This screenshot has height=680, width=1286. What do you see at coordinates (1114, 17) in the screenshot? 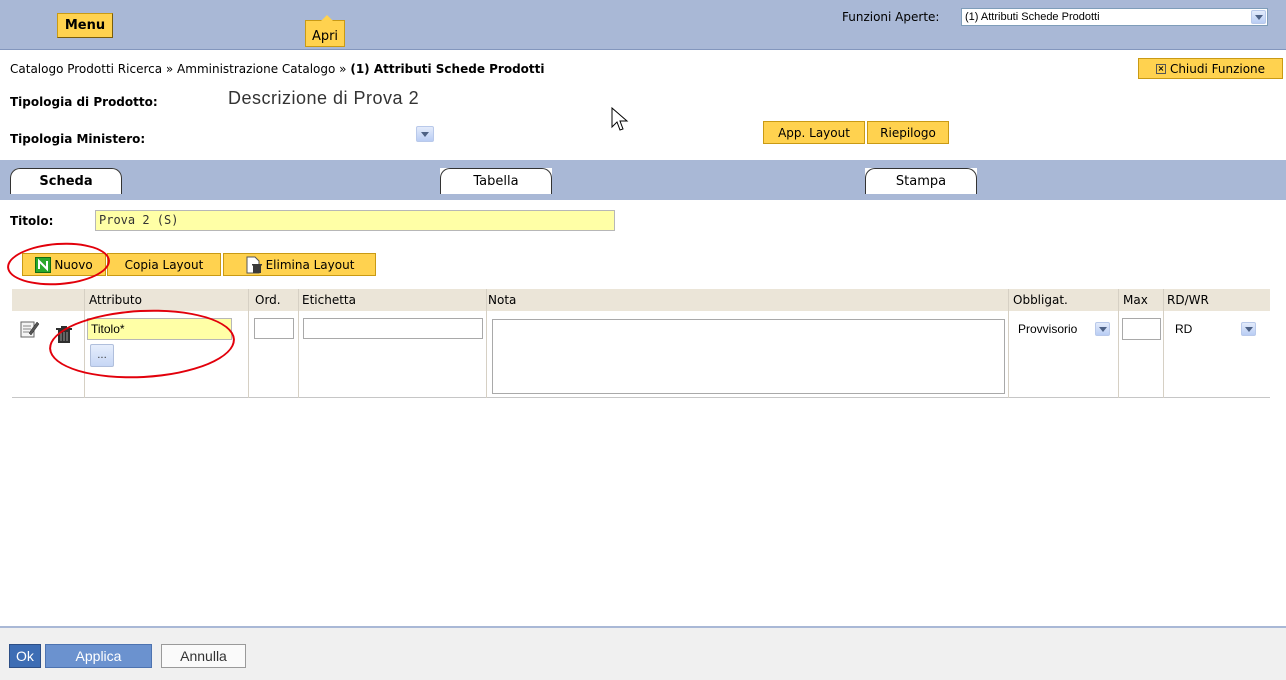
I see `funzioni-aperte-select: (1) Attributi Schede Prodotti` at bounding box center [1114, 17].